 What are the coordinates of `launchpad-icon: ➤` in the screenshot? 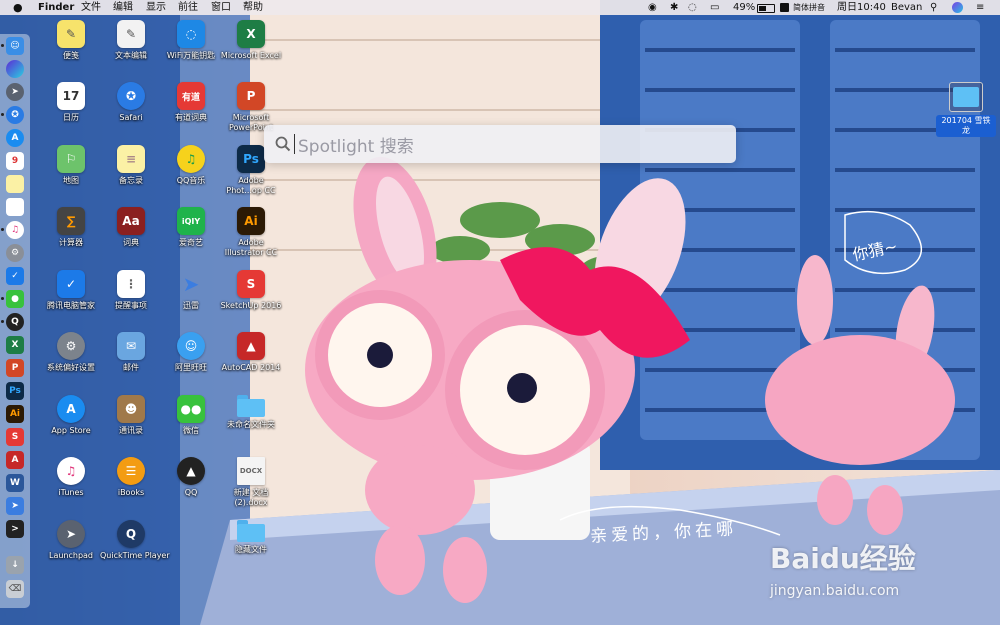 It's located at (71, 534).